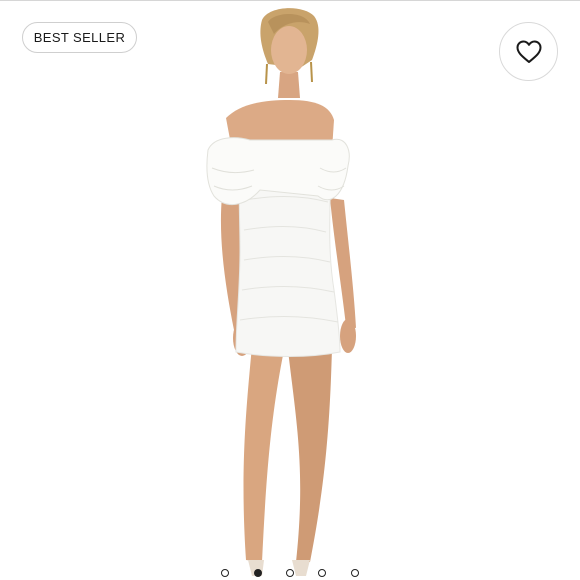 Image resolution: width=580 pixels, height=580 pixels. I want to click on like-button, so click(528, 51).